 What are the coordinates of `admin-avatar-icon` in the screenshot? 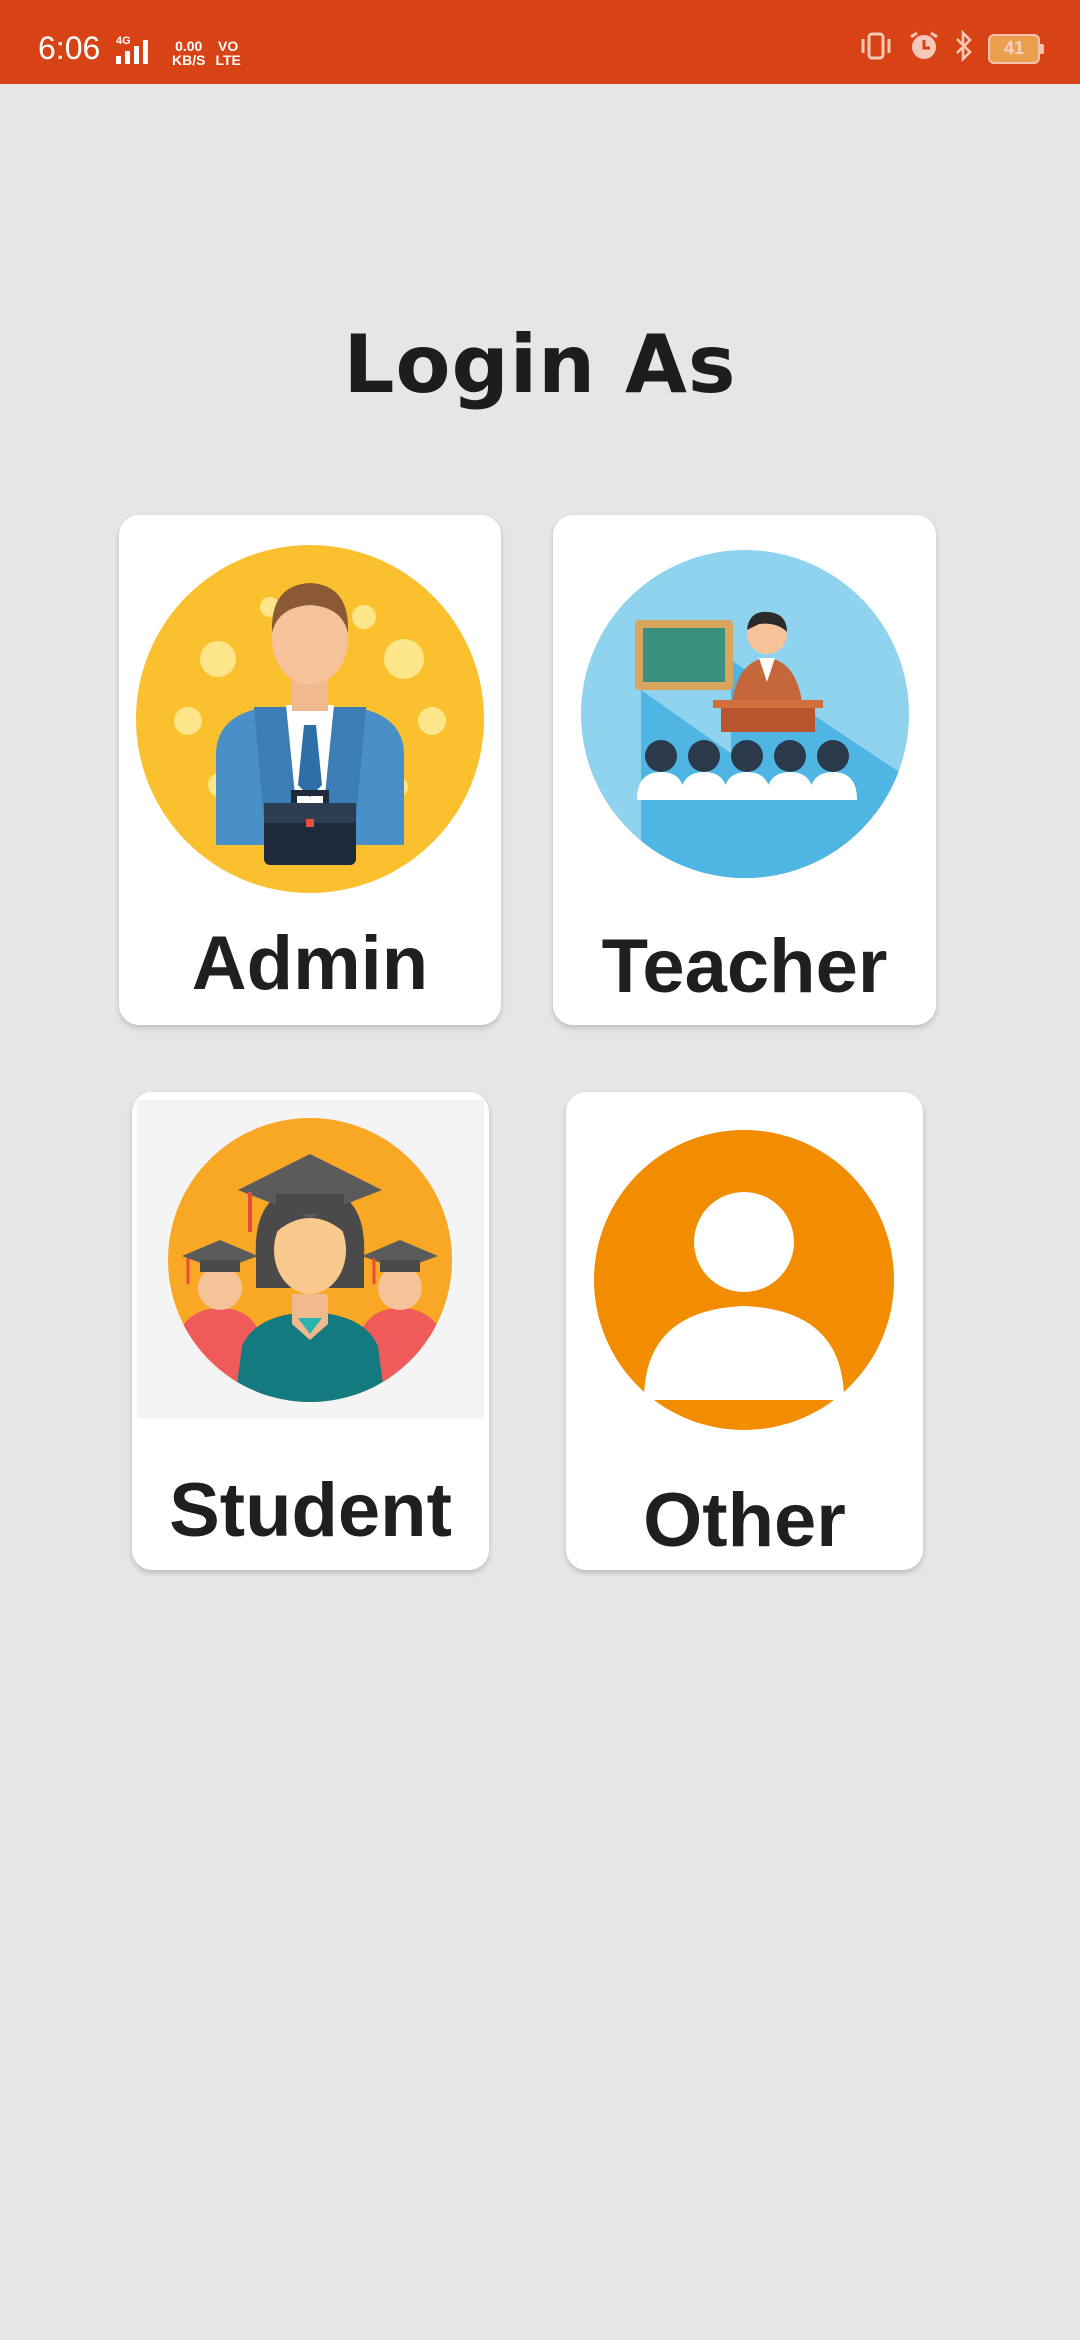 It's located at (310, 719).